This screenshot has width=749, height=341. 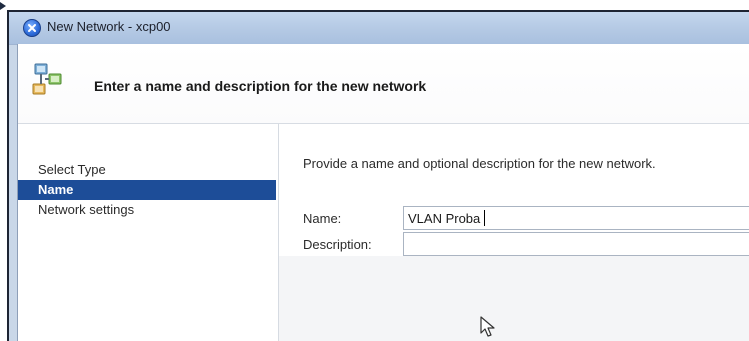 What do you see at coordinates (3, 6) in the screenshot?
I see `arrow-marker-icon` at bounding box center [3, 6].